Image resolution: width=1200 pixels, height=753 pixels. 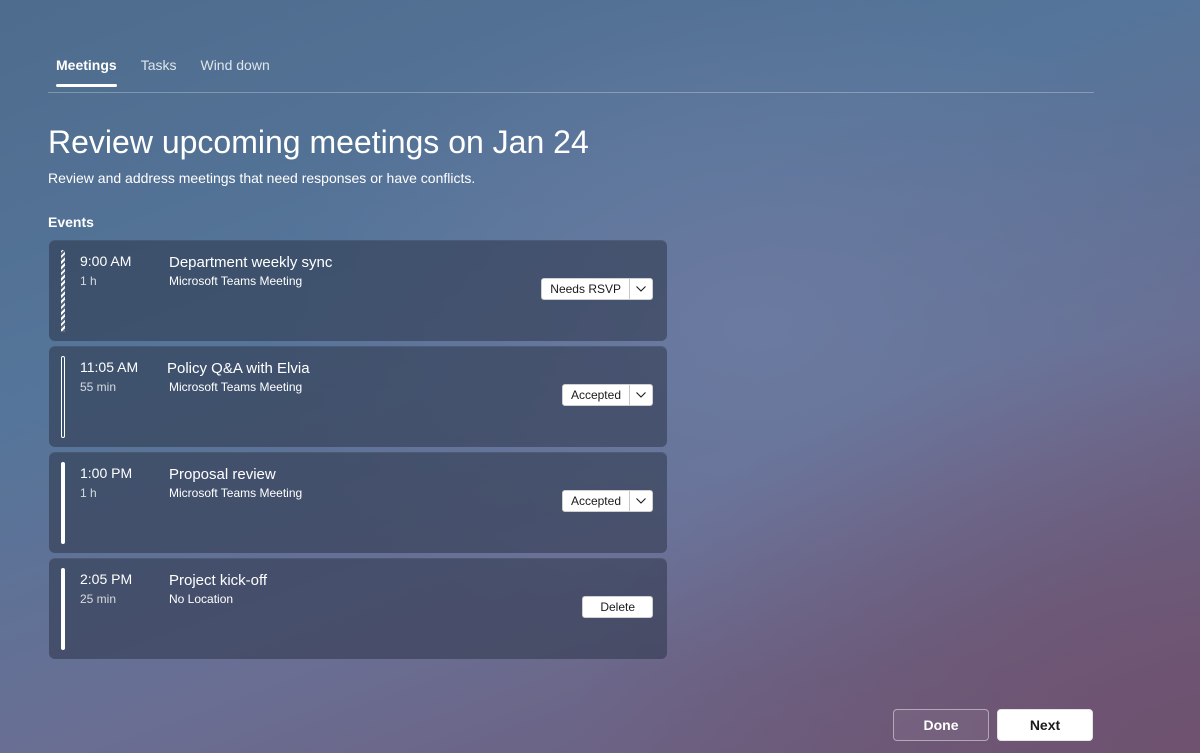 I want to click on rsvp-button: Needs RSVP, so click(x=585, y=289).